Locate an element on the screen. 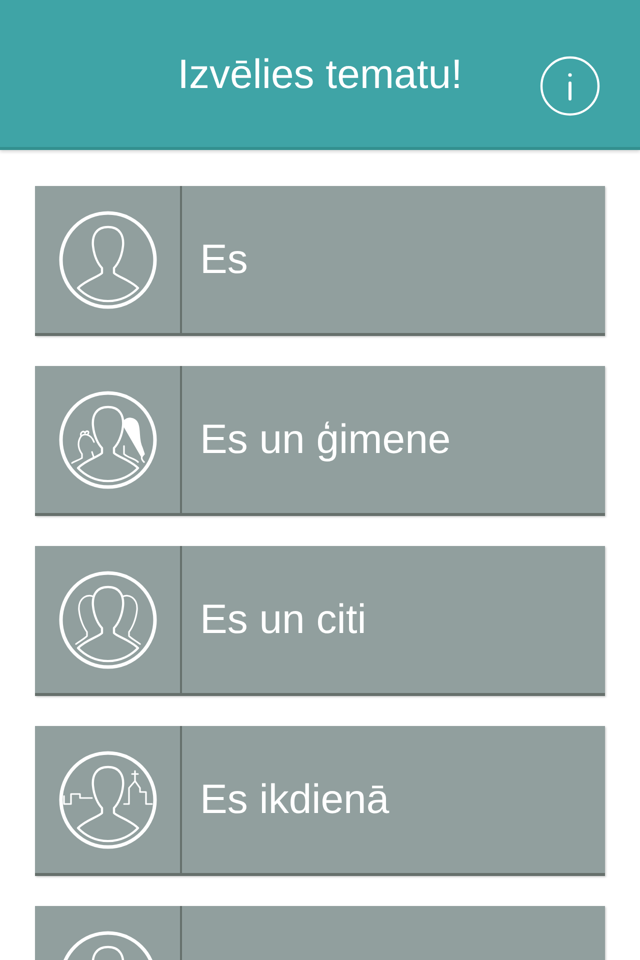  person-icon is located at coordinates (108, 260).